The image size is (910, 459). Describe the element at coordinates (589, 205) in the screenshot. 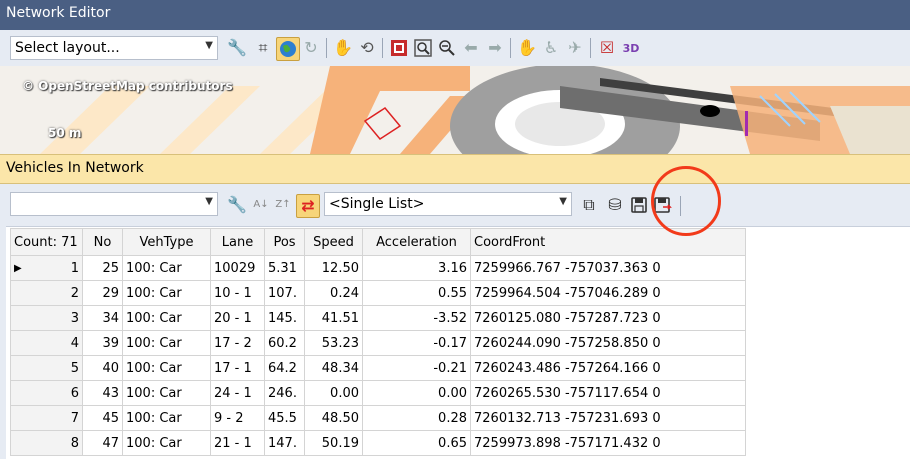

I see `copy-icon: ⧉` at that location.